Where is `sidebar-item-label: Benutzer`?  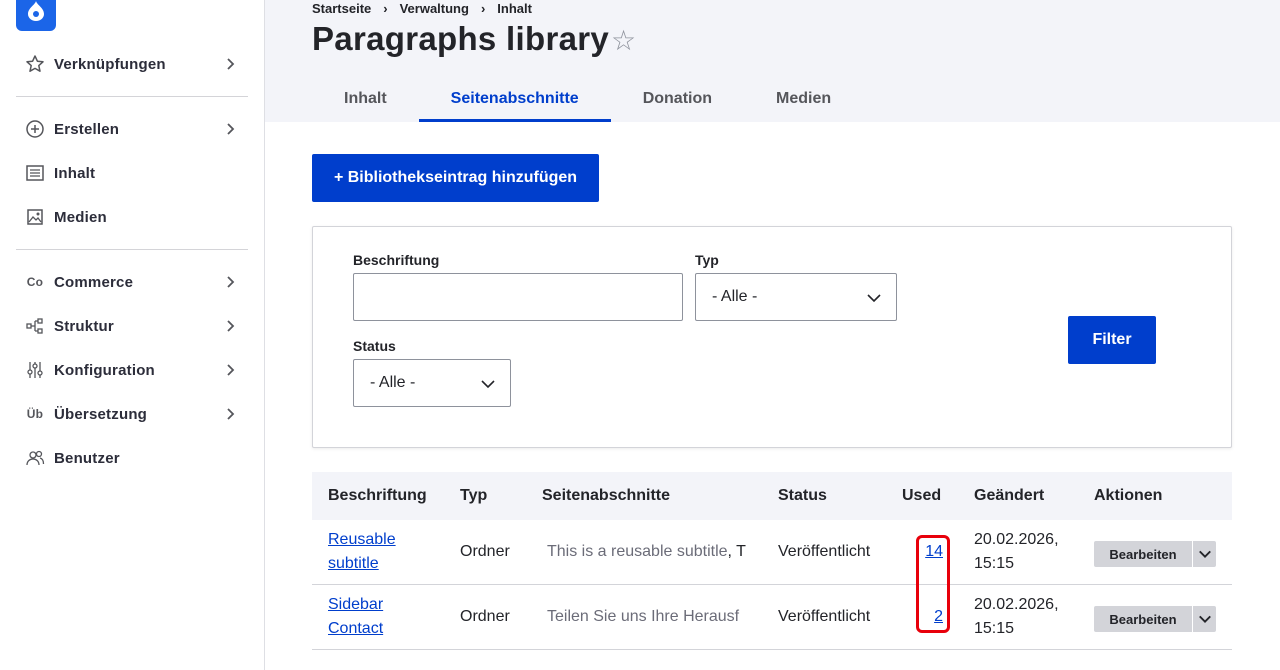 sidebar-item-label: Benutzer is located at coordinates (87, 458).